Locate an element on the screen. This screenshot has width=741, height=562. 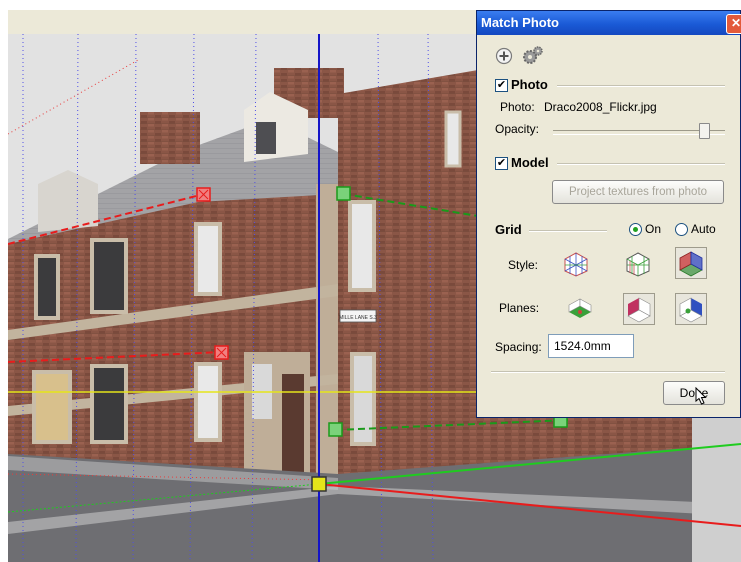
grid-auto-label: Auto is located at coordinates (703, 229).